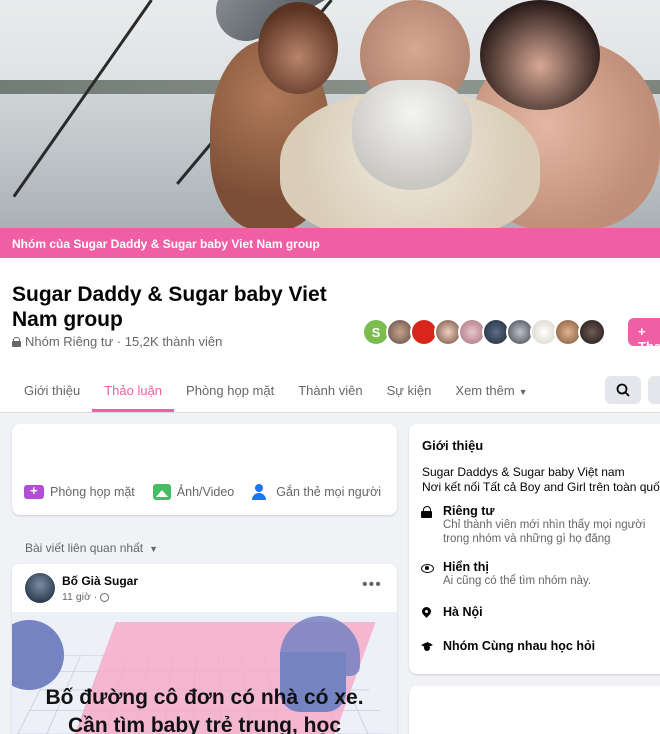 The height and width of the screenshot is (734, 660). I want to click on post-author-avatar, so click(40, 588).